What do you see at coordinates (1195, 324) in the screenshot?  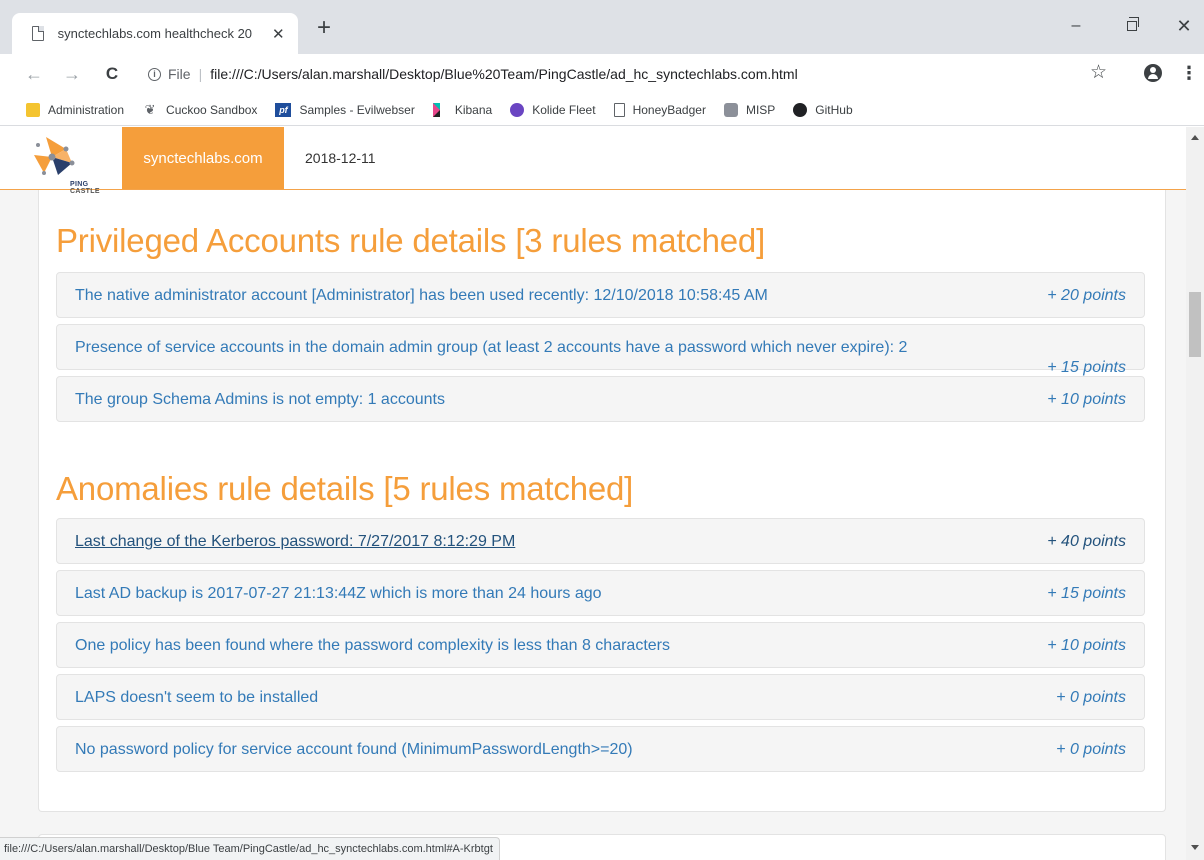 I see `scroll-thumb` at bounding box center [1195, 324].